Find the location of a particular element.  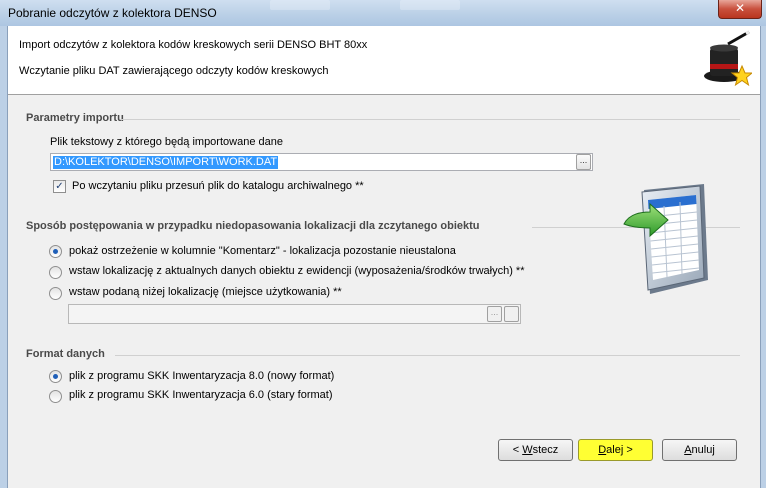

next-button-label: alej is located at coordinates (615, 450).